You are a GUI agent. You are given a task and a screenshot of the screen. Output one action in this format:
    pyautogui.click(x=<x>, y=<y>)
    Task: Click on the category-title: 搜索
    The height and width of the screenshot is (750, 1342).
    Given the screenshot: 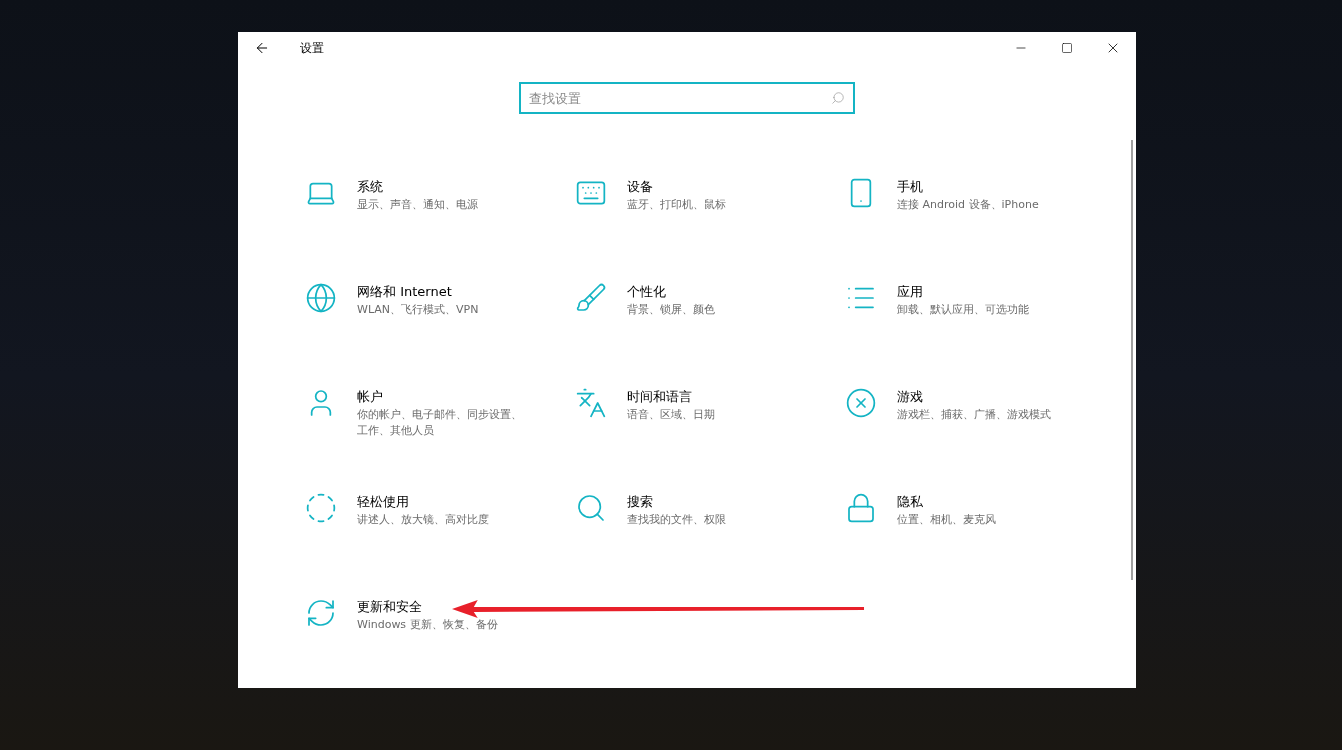 What is the action you would take?
    pyautogui.click(x=640, y=502)
    